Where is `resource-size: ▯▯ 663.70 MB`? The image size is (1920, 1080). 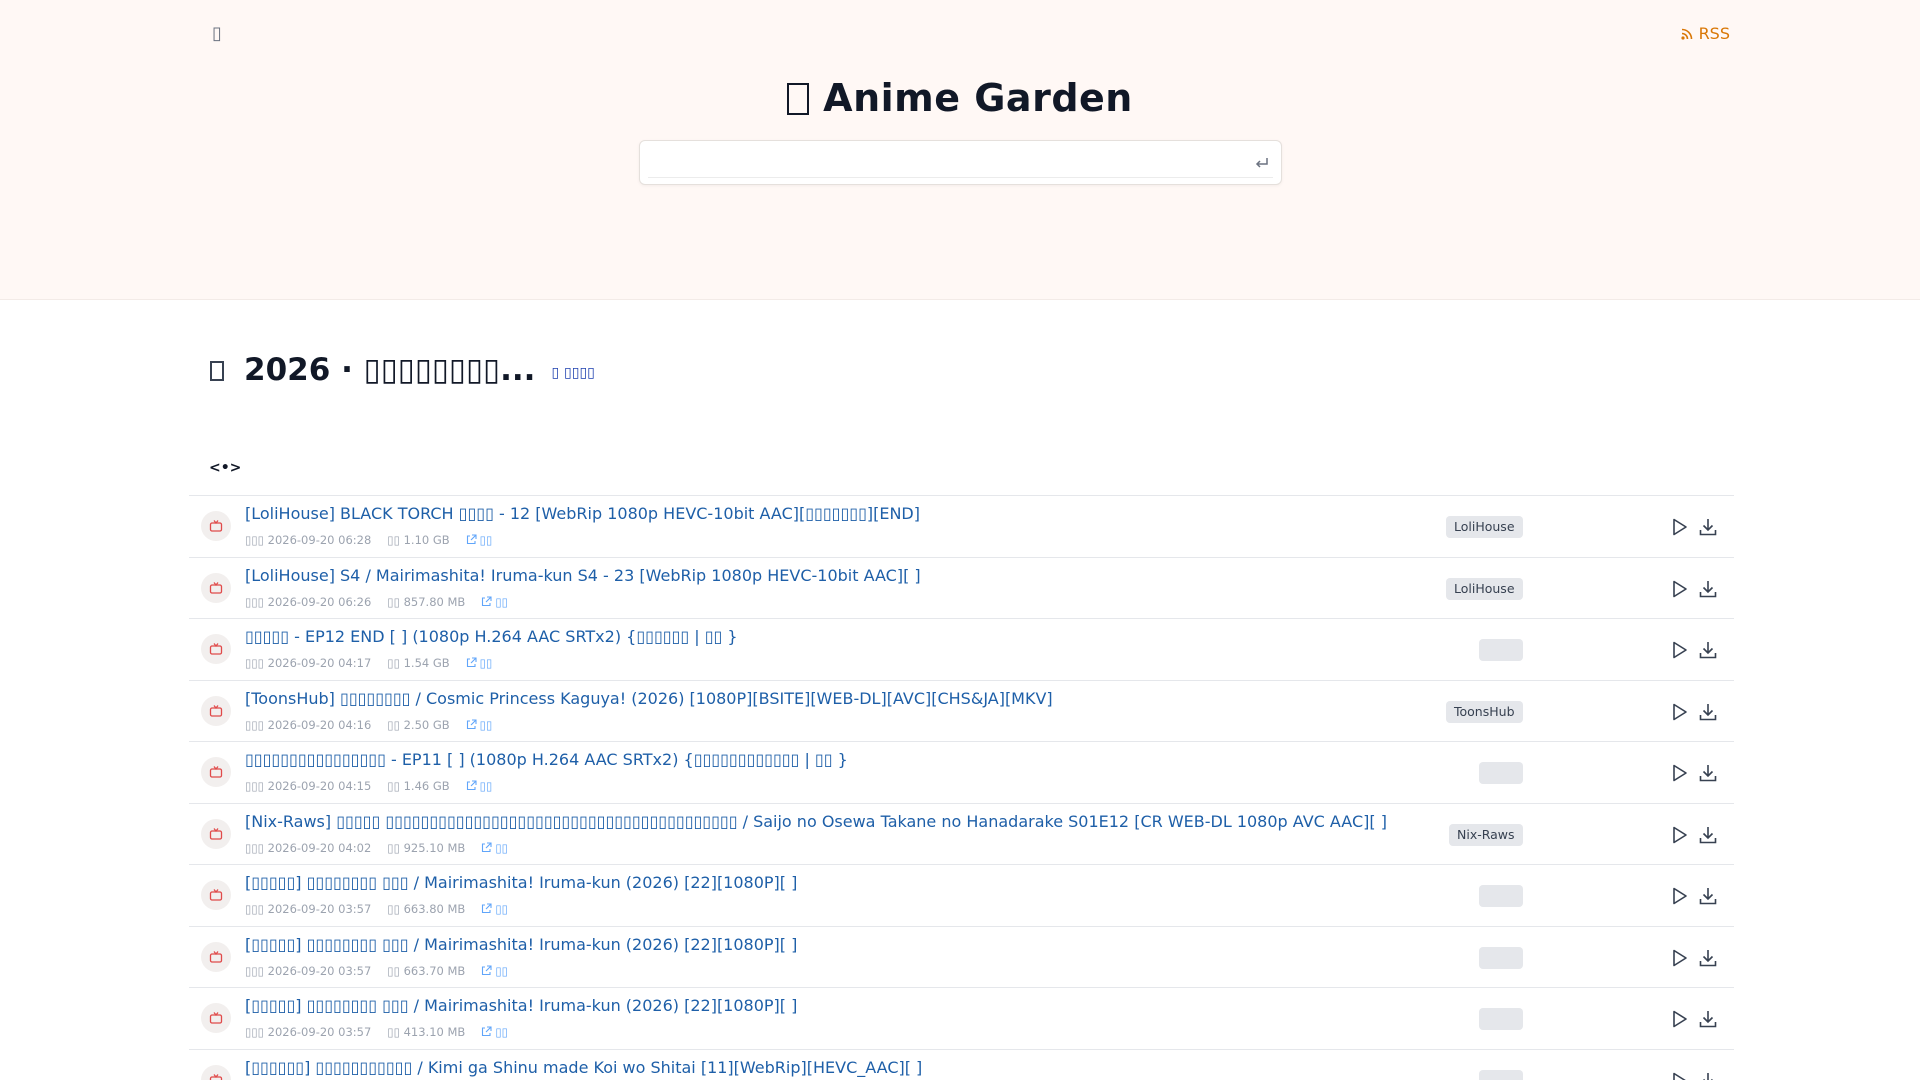 resource-size: ▯▯ 663.70 MB is located at coordinates (426, 970).